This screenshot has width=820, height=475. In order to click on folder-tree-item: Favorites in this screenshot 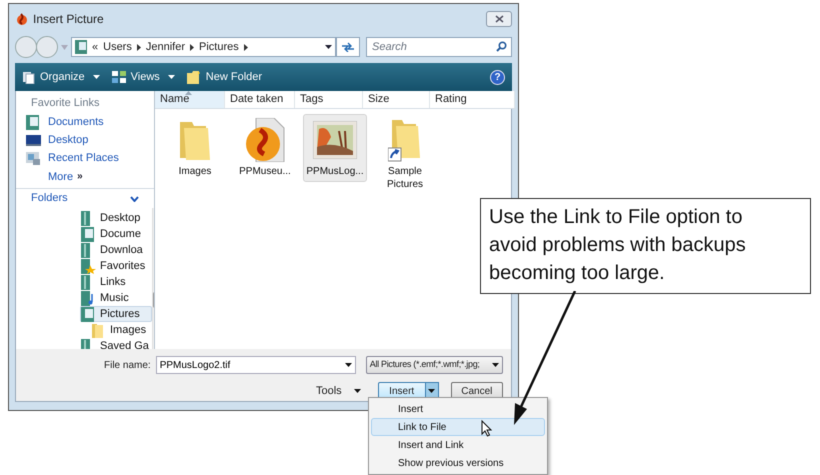, I will do `click(116, 266)`.